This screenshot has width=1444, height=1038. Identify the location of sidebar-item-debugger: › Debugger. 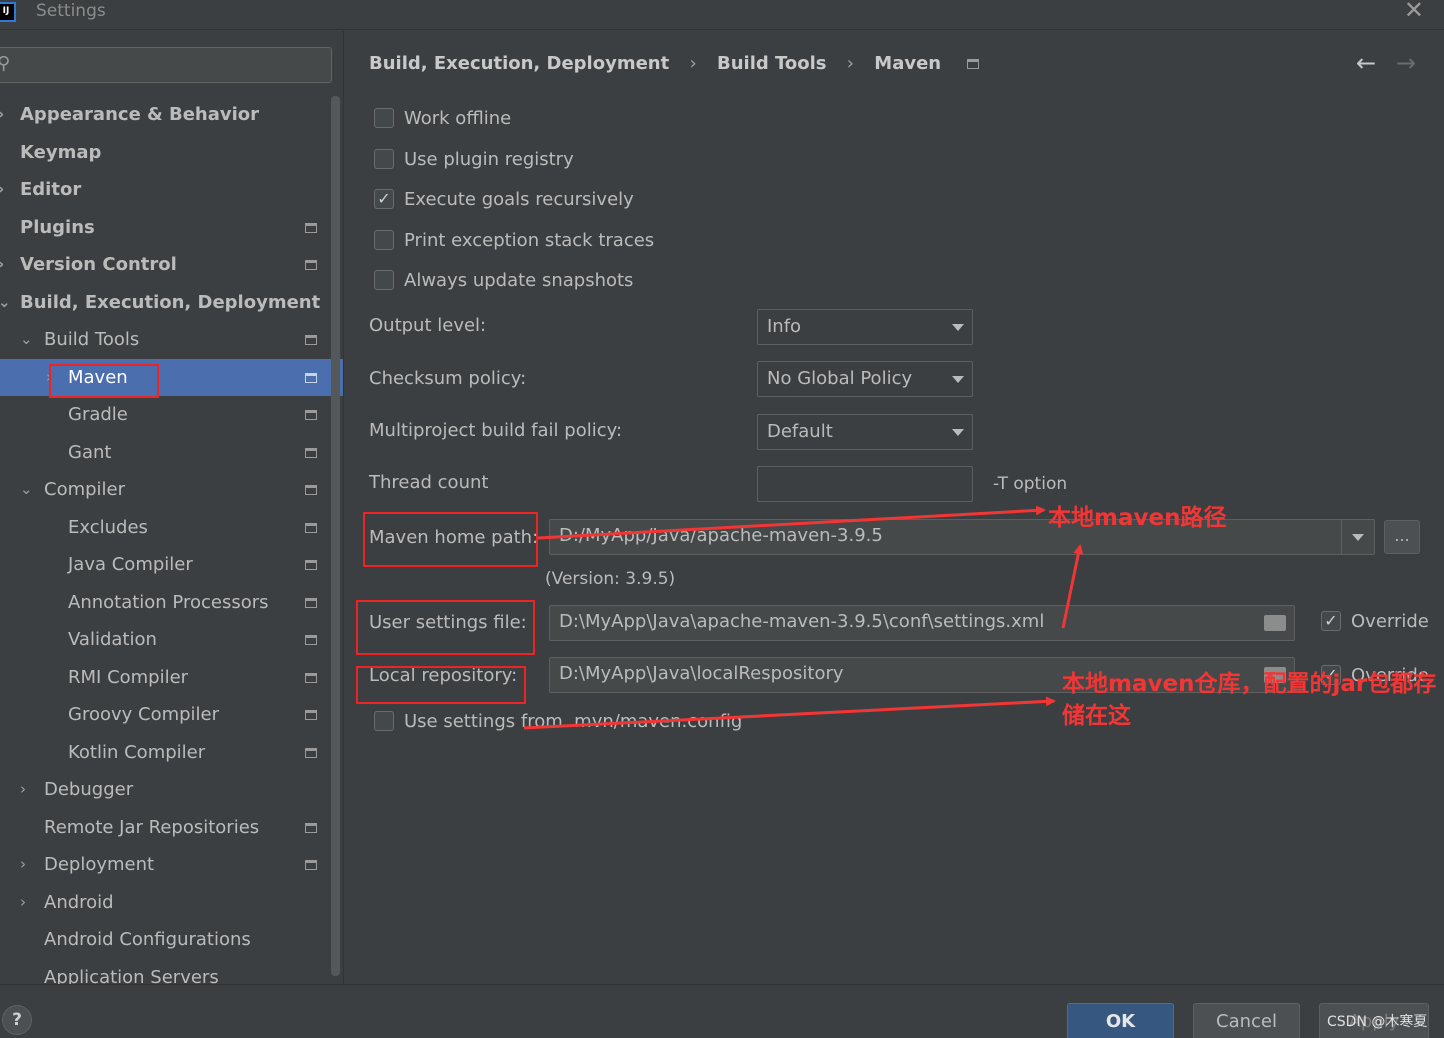
(171, 790).